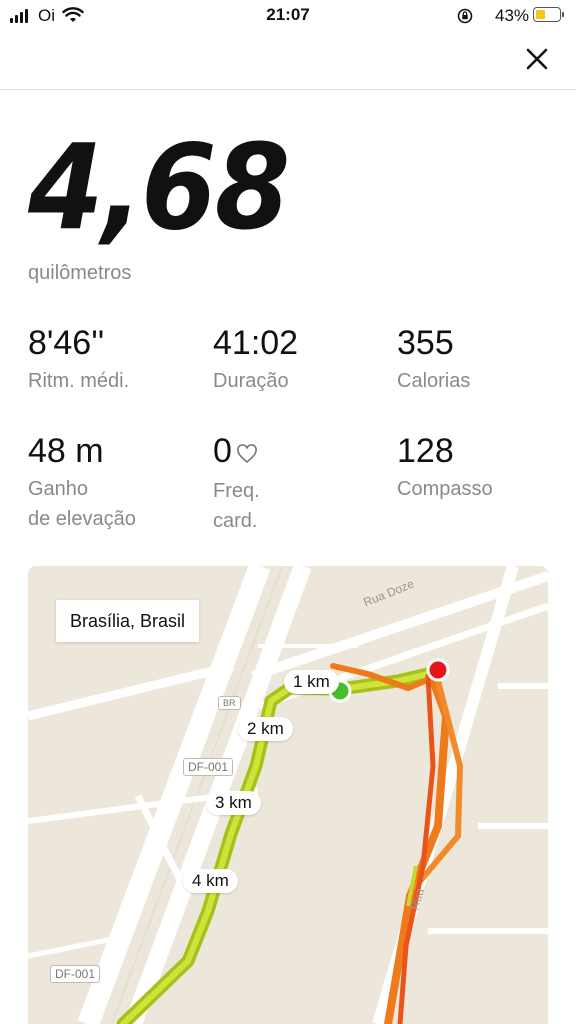 This screenshot has width=576, height=1024. Describe the element at coordinates (66, 343) in the screenshot. I see `pace-value: 8'46''` at that location.